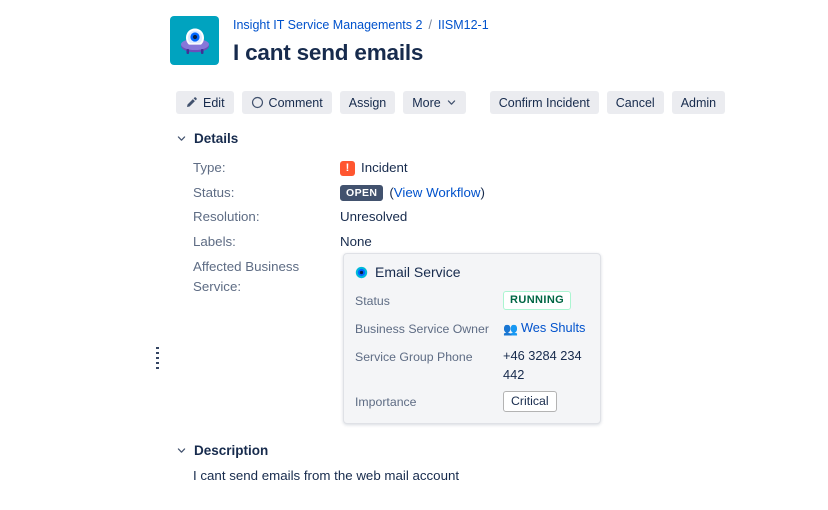 Image resolution: width=828 pixels, height=510 pixels. What do you see at coordinates (553, 327) in the screenshot?
I see `business-service-owner-link: Wes Shults` at bounding box center [553, 327].